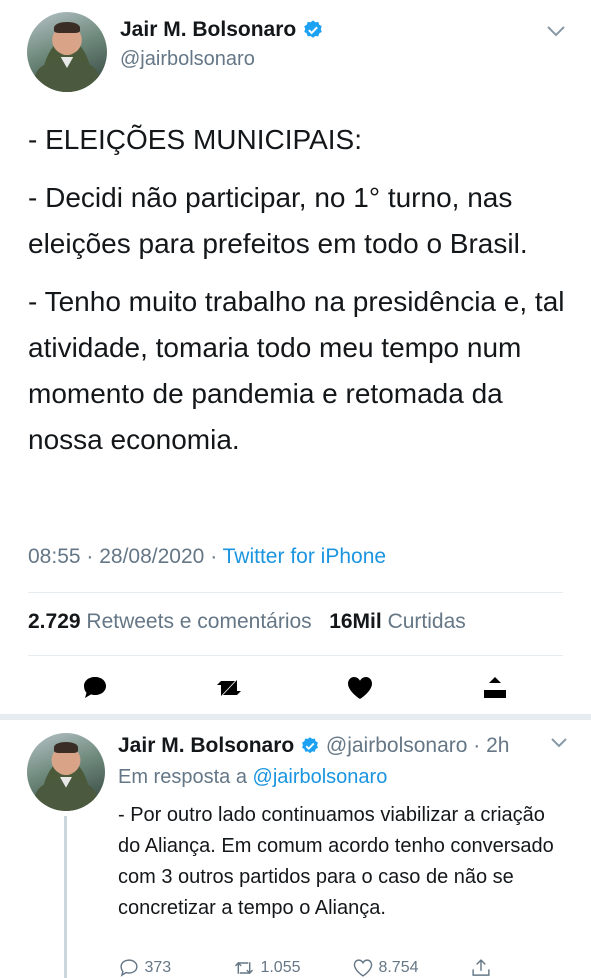  I want to click on reply-share-action, so click(481, 968).